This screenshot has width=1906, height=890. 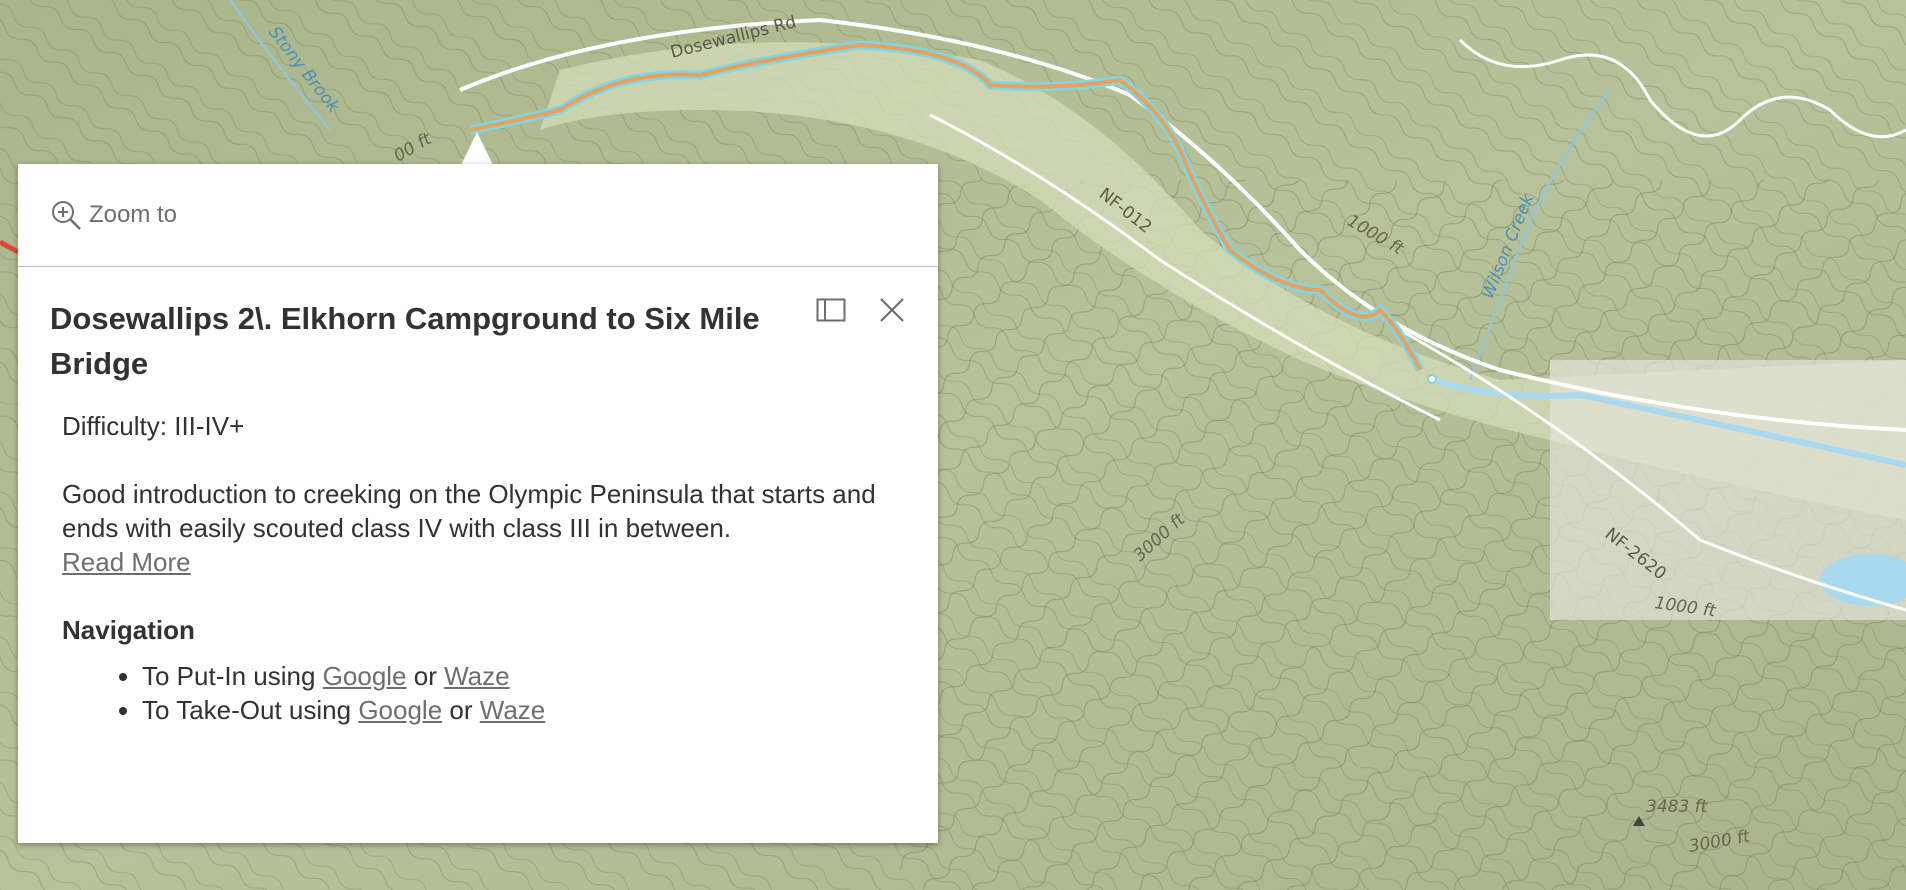 I want to click on nav-take-out-label: To Take-Out using, so click(x=247, y=710).